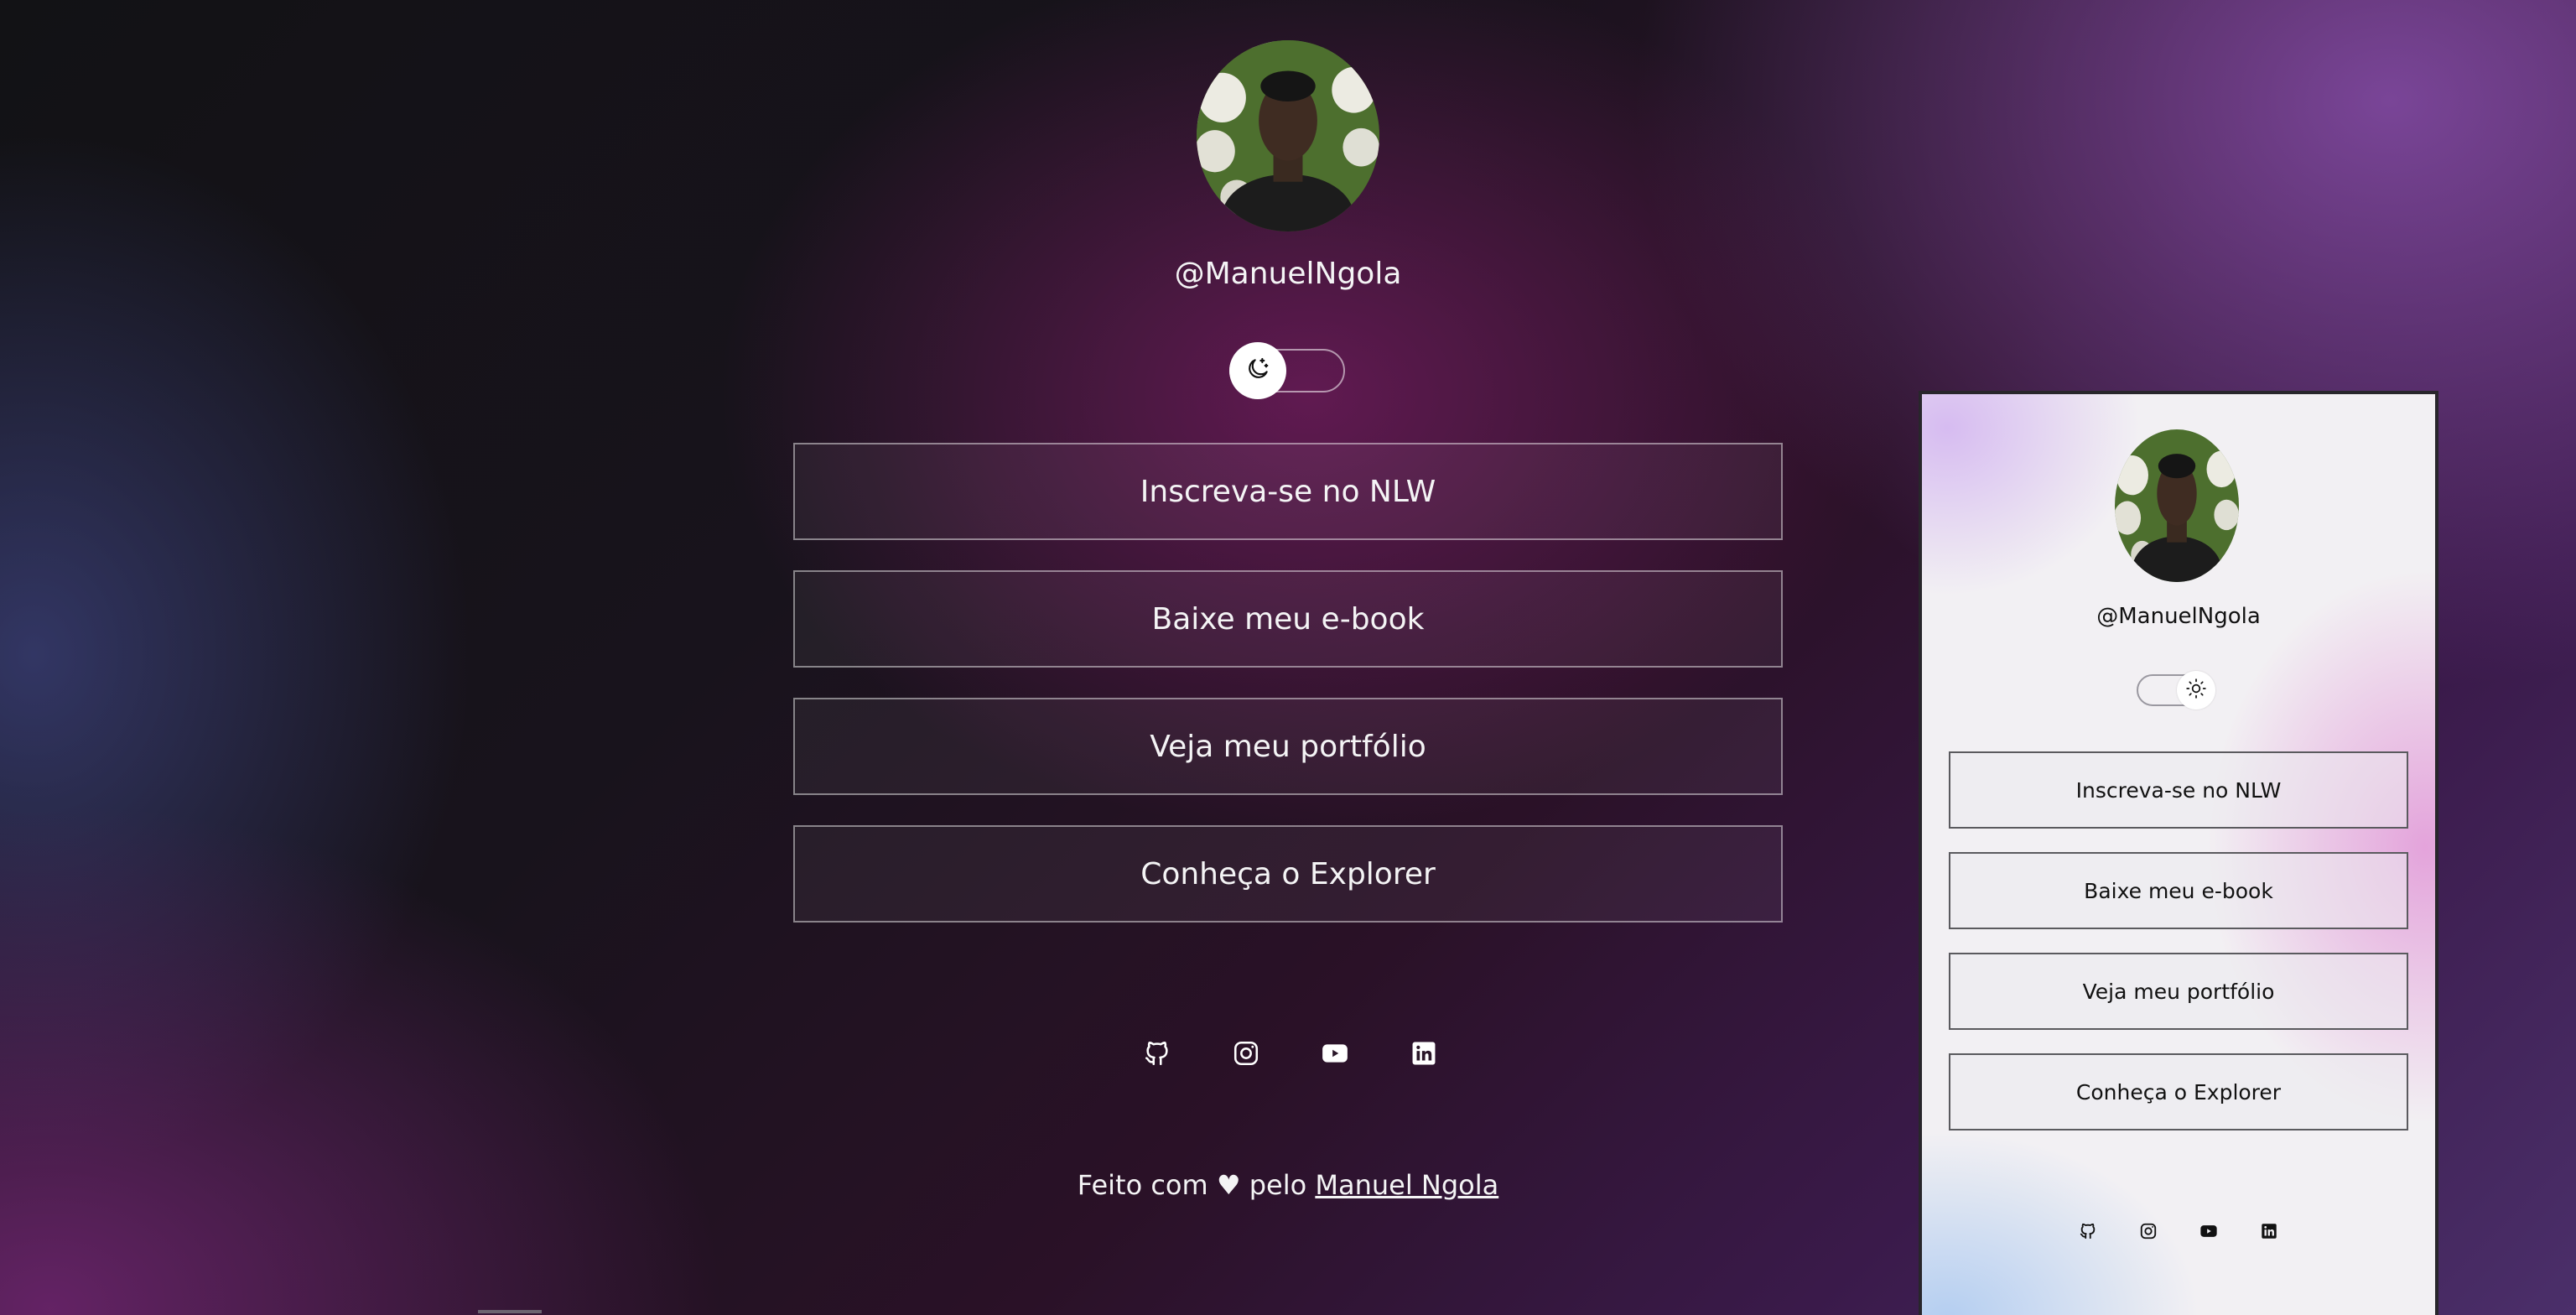 Image resolution: width=2576 pixels, height=1315 pixels. I want to click on avatar, so click(1288, 135).